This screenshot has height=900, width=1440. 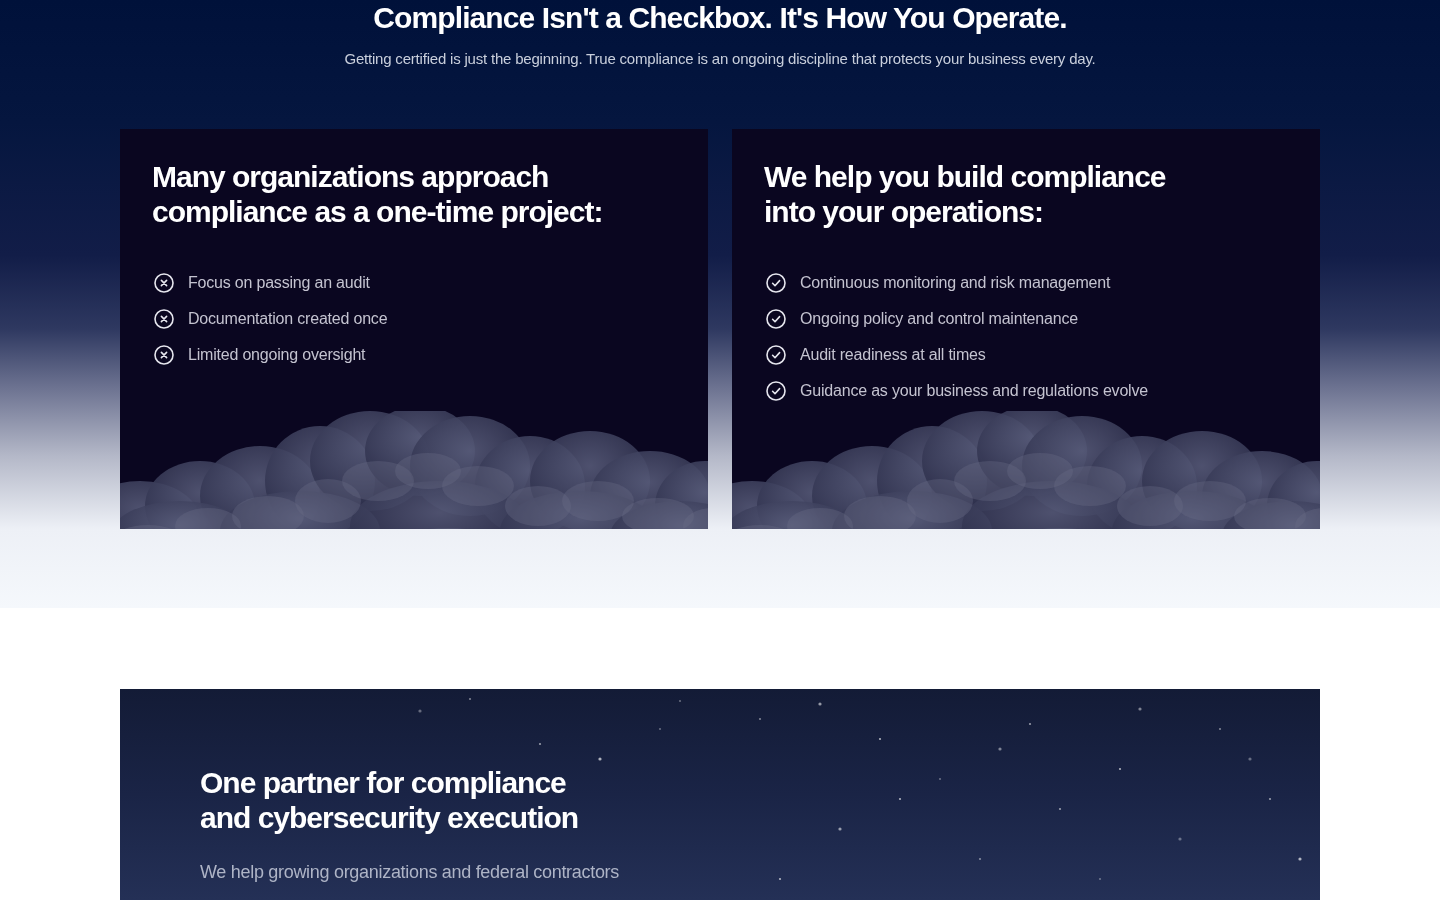 I want to click on section-subtitle: Getting certified is just the beginning. True compliance is an ongoing discipline that protects your business every day., so click(x=720, y=59).